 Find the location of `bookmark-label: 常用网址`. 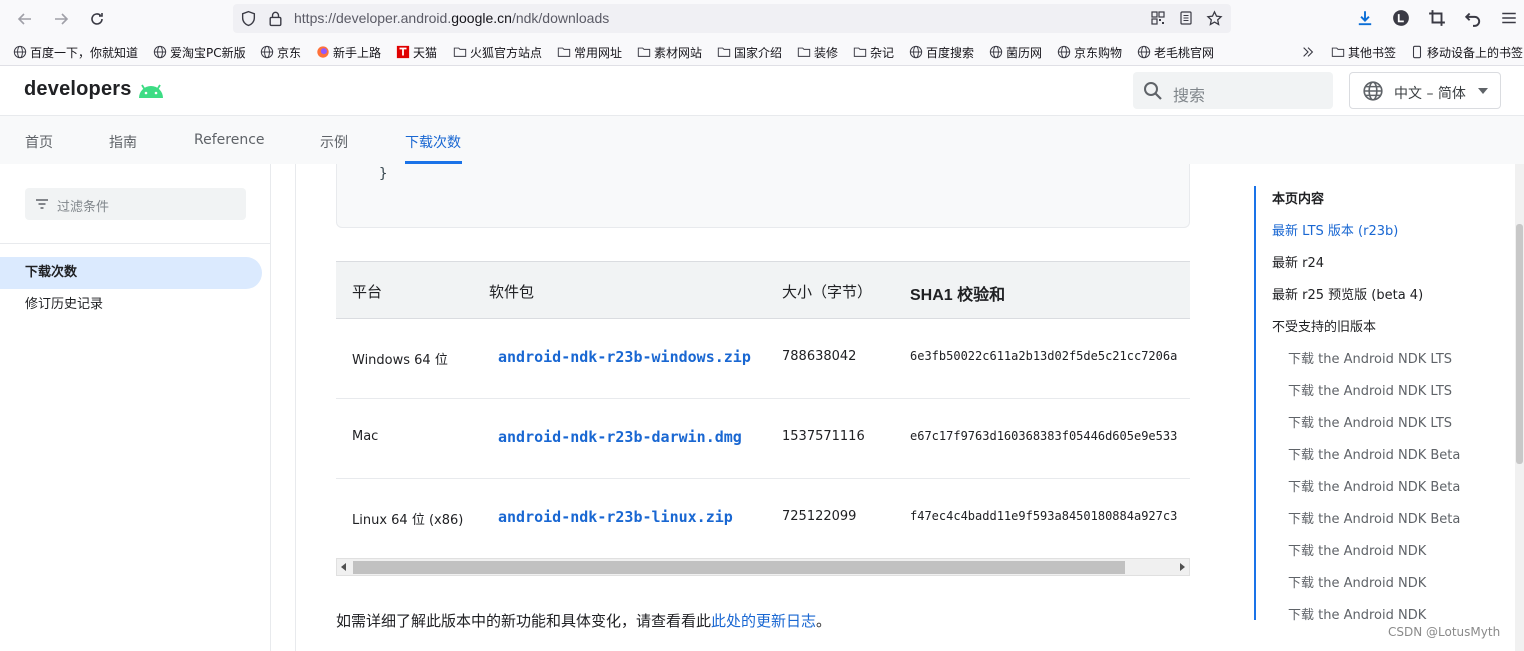

bookmark-label: 常用网址 is located at coordinates (598, 52).